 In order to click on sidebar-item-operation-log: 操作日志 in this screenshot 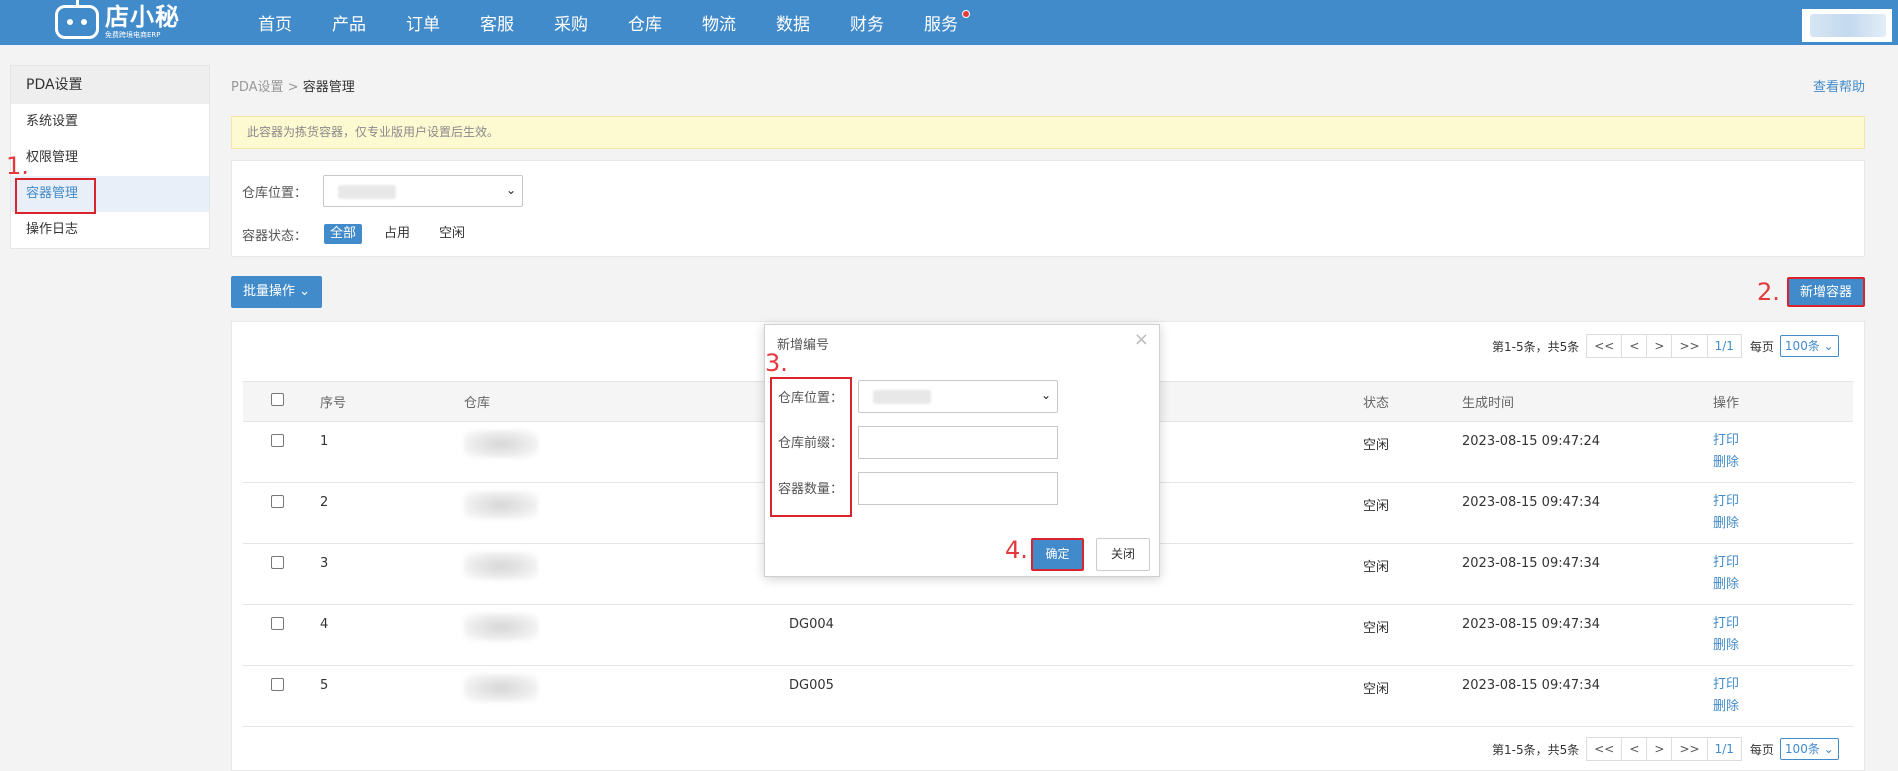, I will do `click(110, 230)`.